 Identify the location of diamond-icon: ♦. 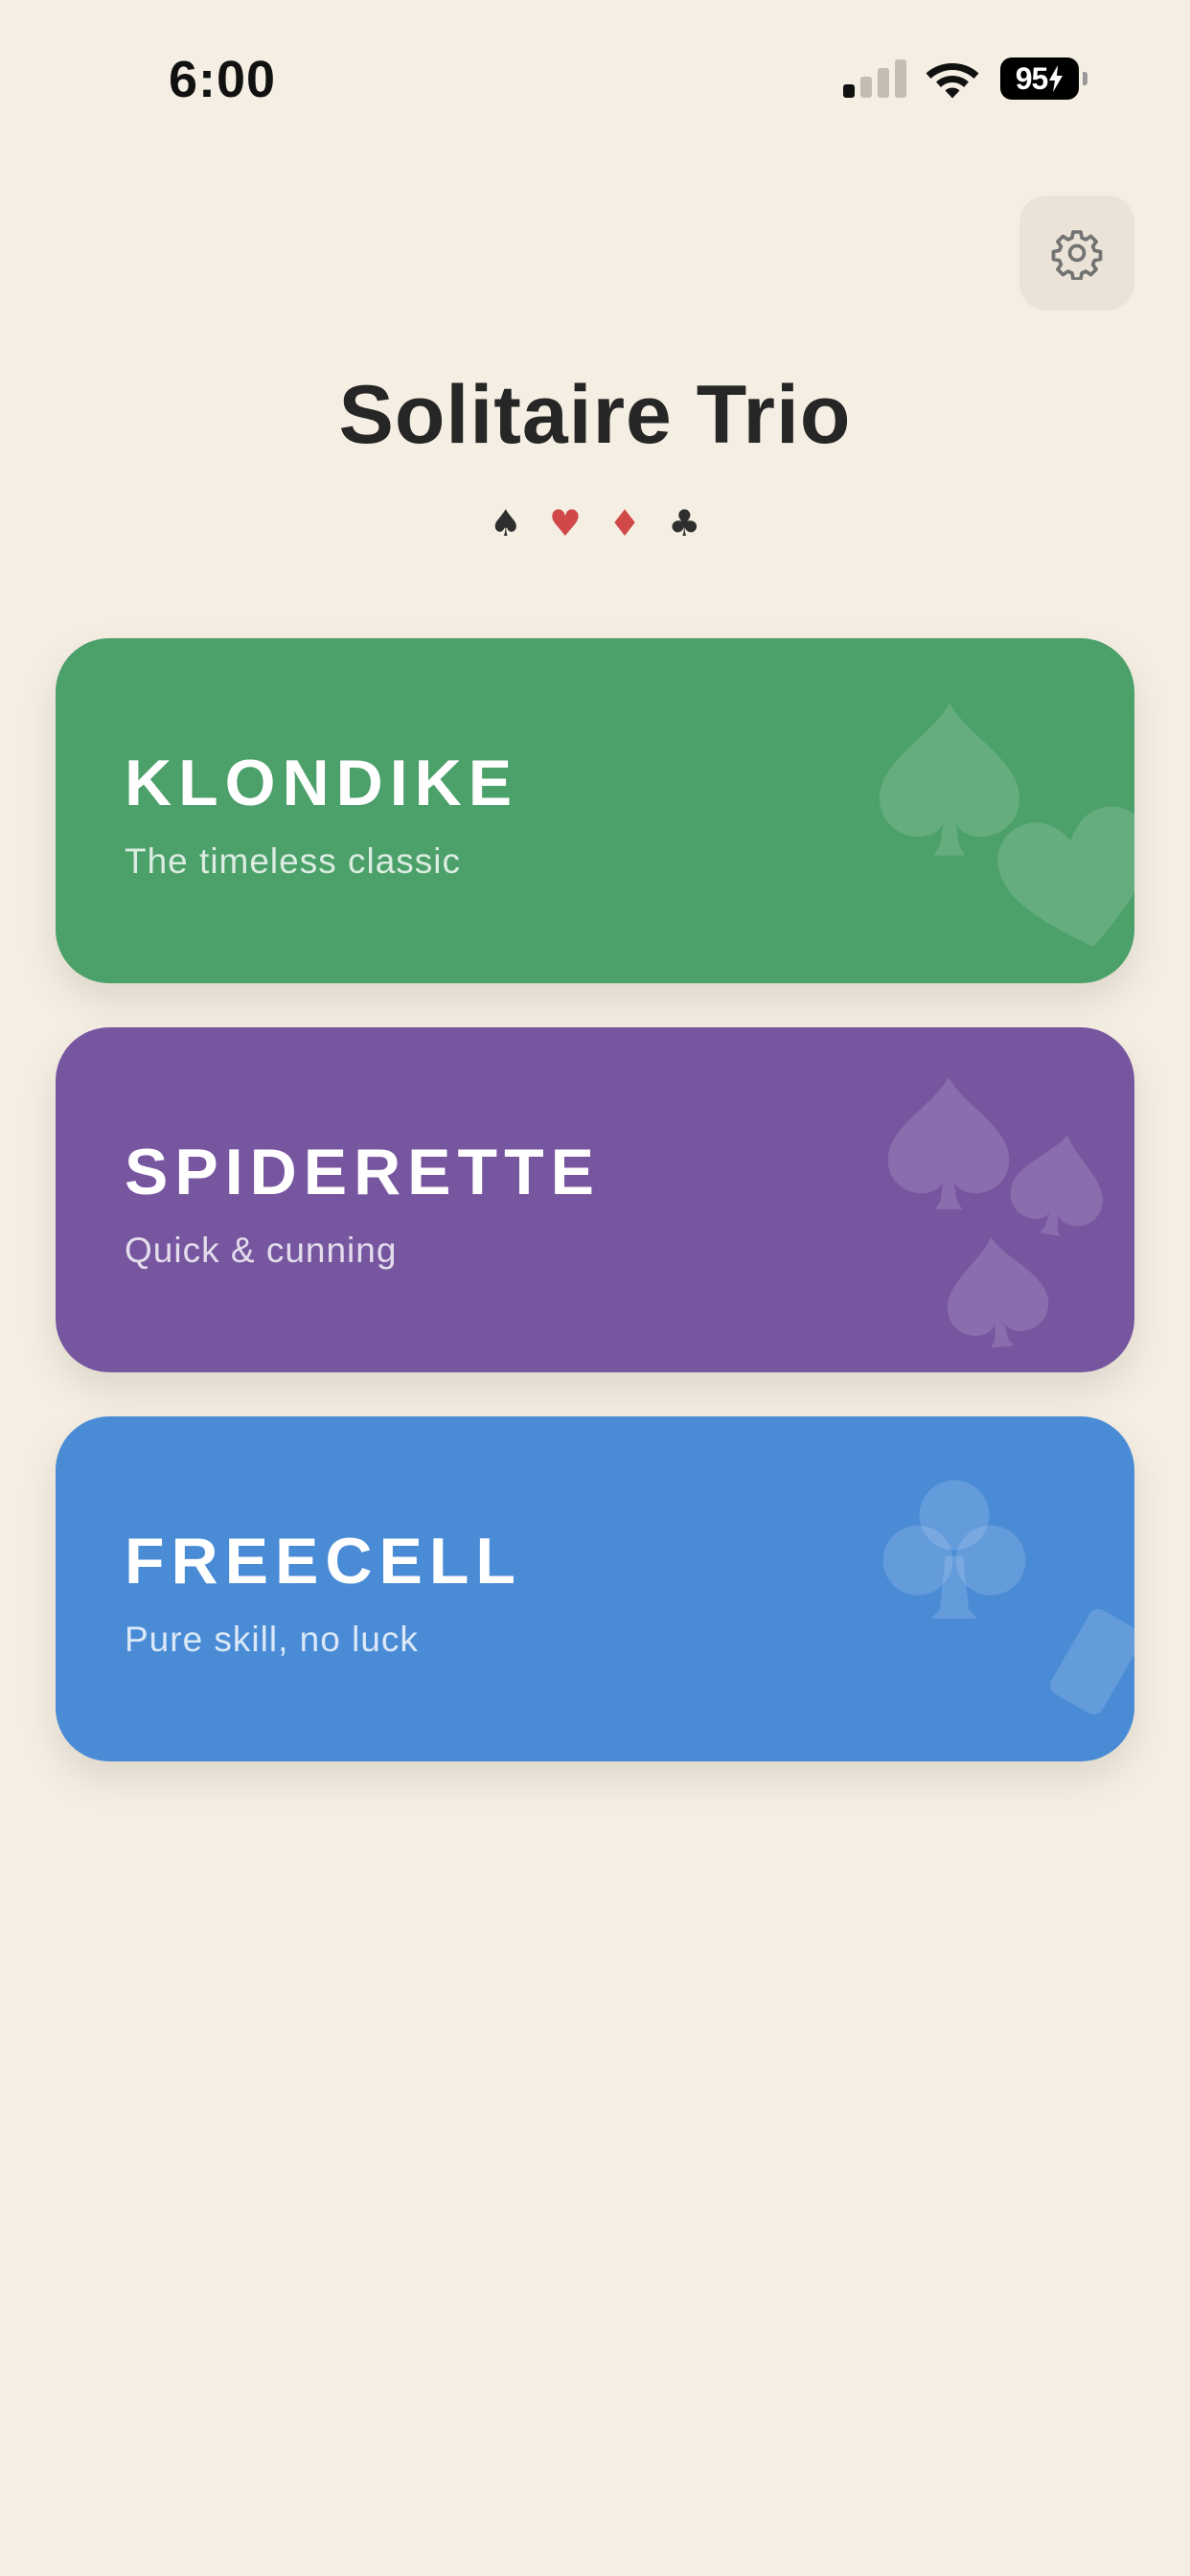
(625, 523).